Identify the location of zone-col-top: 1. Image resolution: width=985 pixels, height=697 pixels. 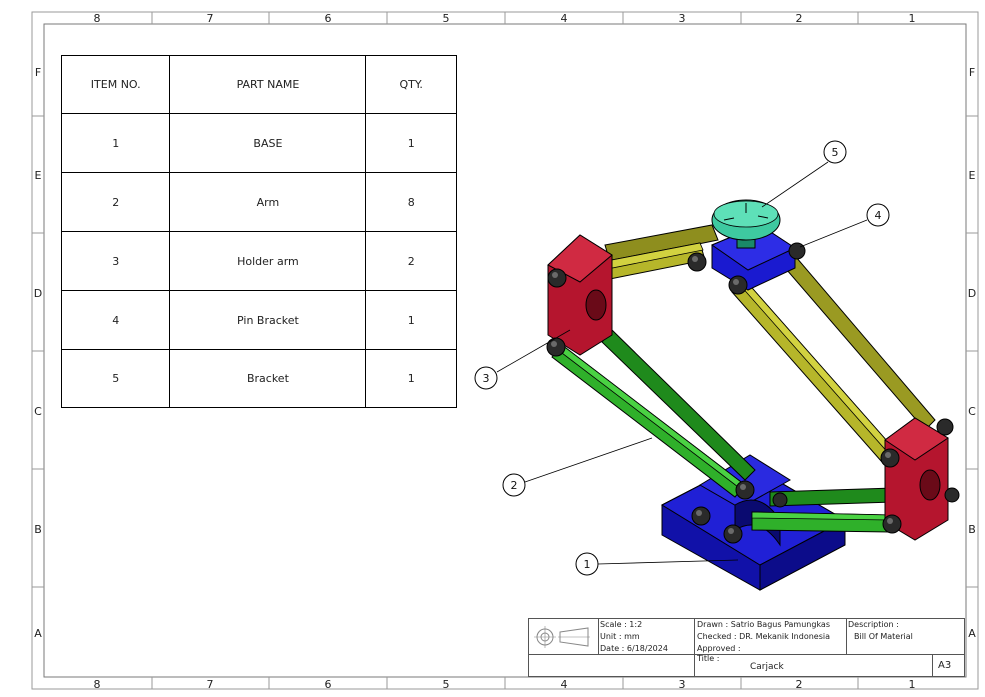
(912, 18).